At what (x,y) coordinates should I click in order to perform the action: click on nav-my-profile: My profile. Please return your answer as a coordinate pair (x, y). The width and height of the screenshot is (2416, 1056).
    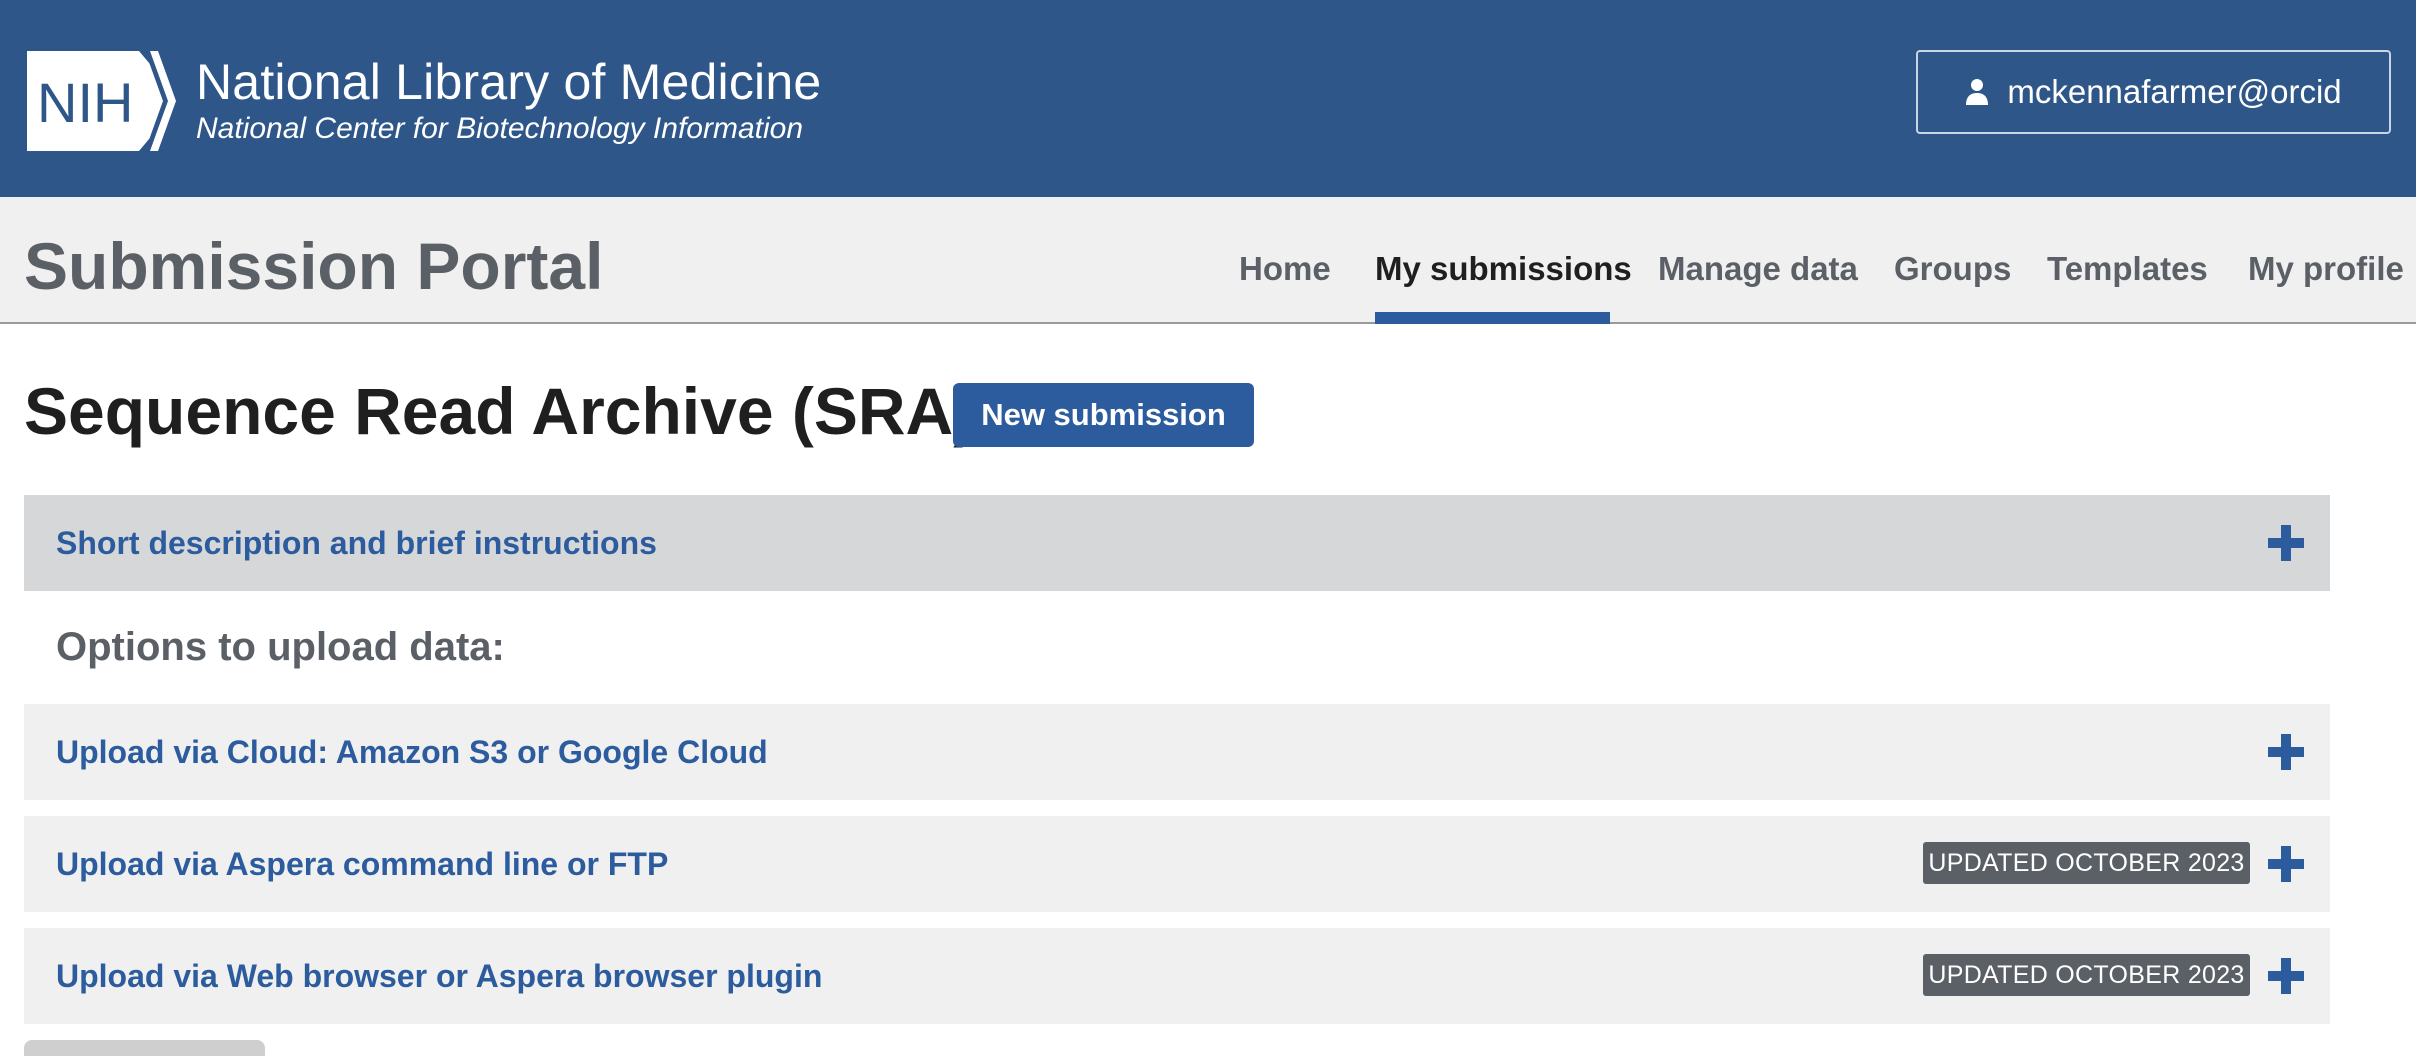
    Looking at the image, I should click on (2326, 269).